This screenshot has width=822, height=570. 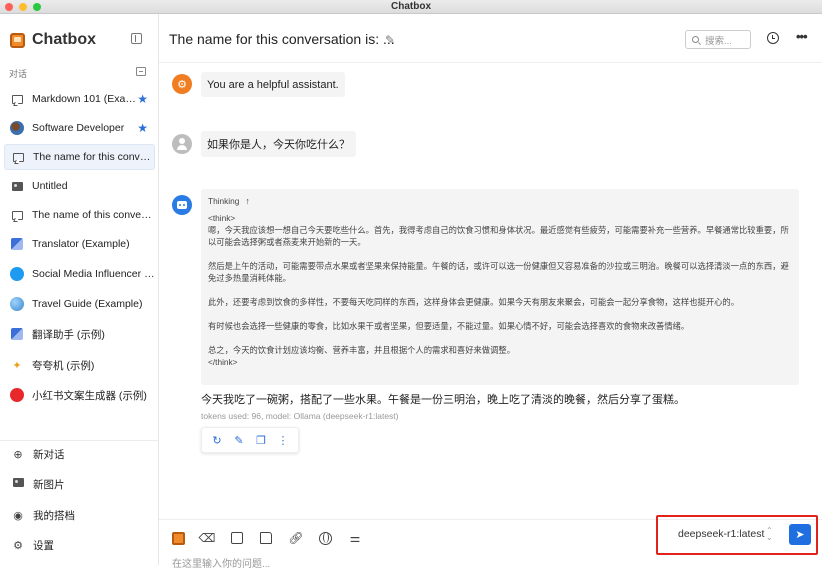 I want to click on conversation-label: Software Developer, so click(x=78, y=128).